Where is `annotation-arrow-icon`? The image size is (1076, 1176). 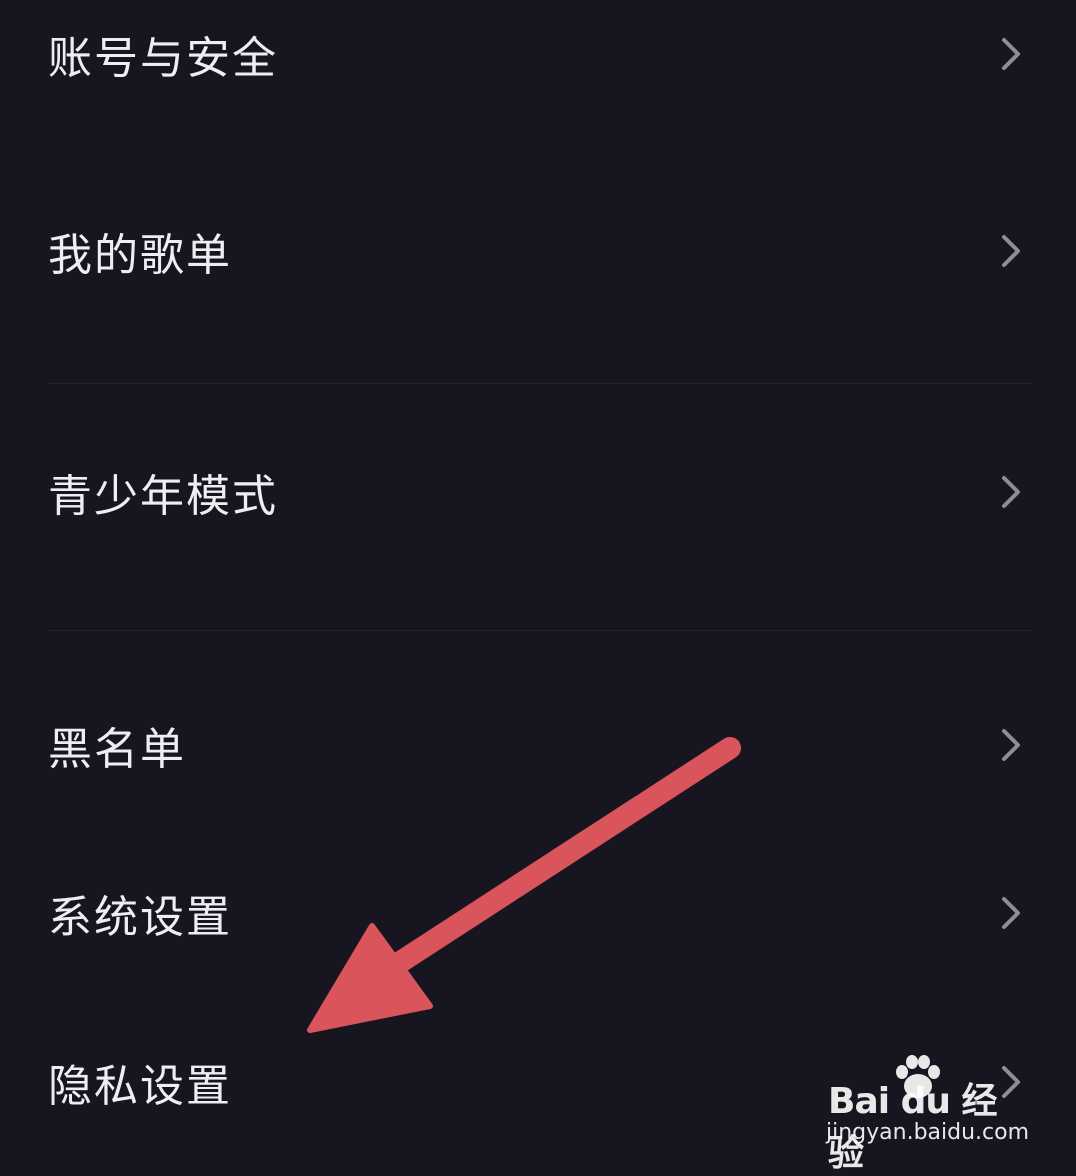 annotation-arrow-icon is located at coordinates (524, 885).